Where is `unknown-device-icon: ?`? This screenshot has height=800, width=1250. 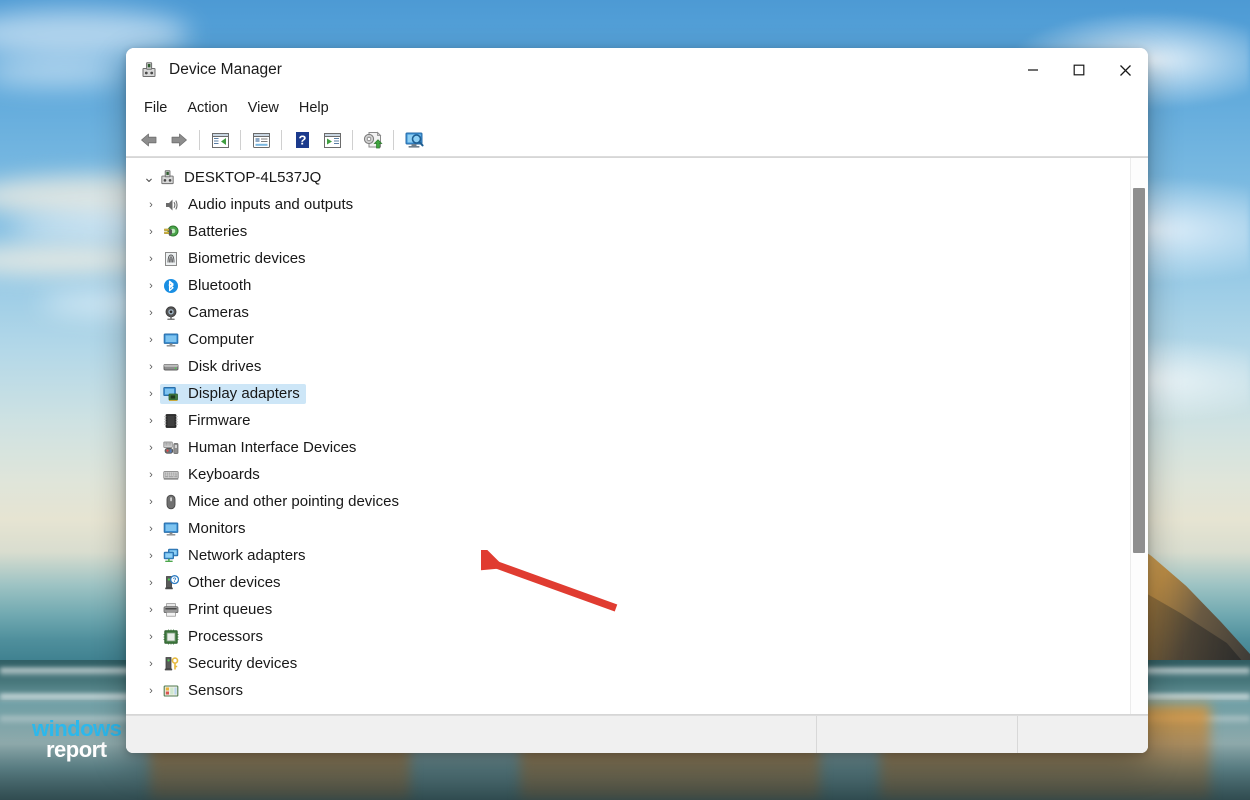 unknown-device-icon: ? is located at coordinates (171, 583).